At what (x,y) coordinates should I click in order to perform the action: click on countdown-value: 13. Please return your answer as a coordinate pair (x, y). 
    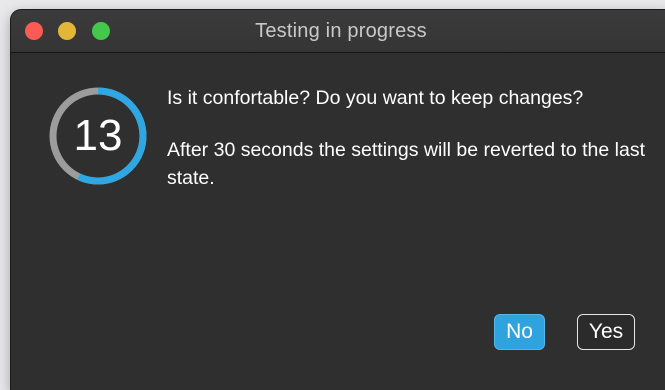
    Looking at the image, I should click on (98, 135).